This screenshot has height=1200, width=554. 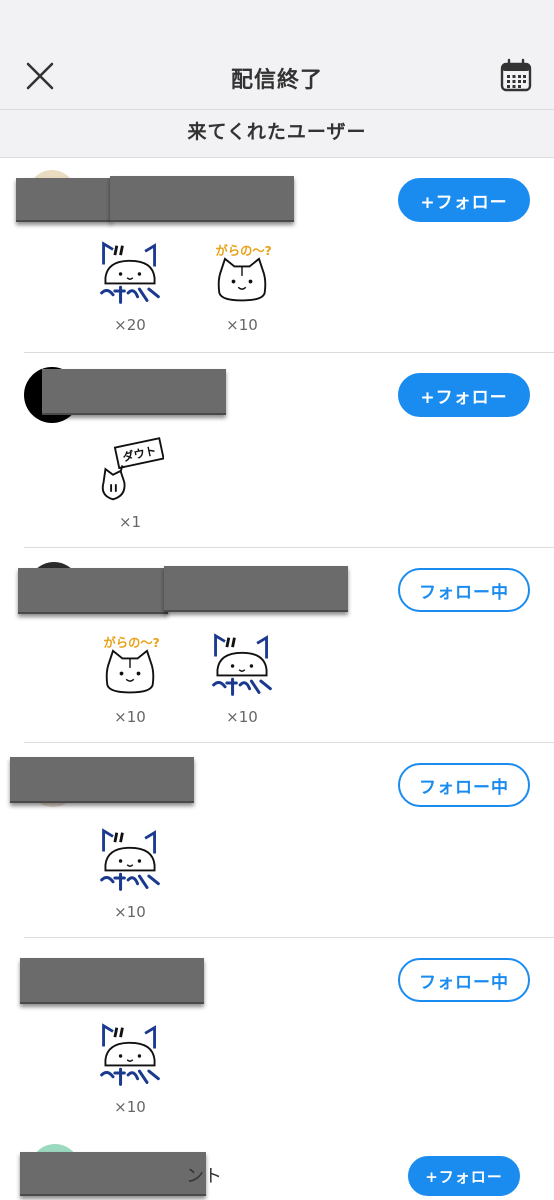 I want to click on username-fragment: ント, so click(x=204, y=1176).